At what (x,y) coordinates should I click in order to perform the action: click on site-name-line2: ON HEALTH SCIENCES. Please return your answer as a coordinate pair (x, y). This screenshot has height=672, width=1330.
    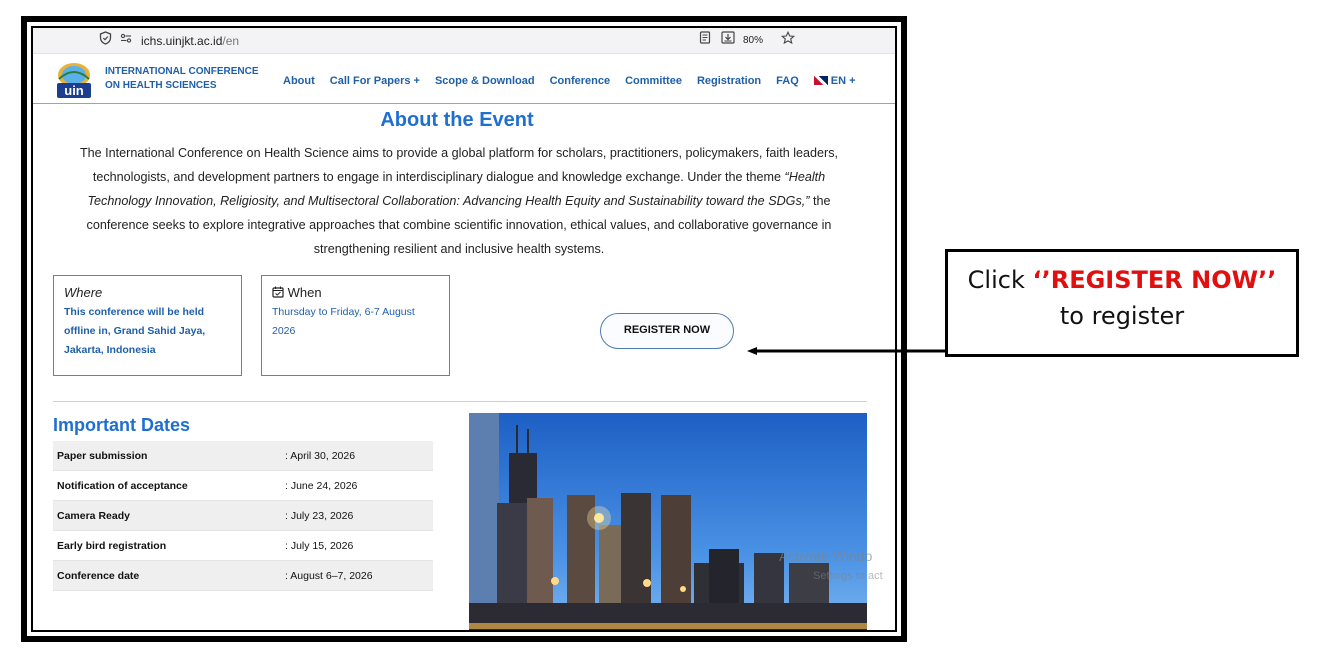
    Looking at the image, I should click on (161, 85).